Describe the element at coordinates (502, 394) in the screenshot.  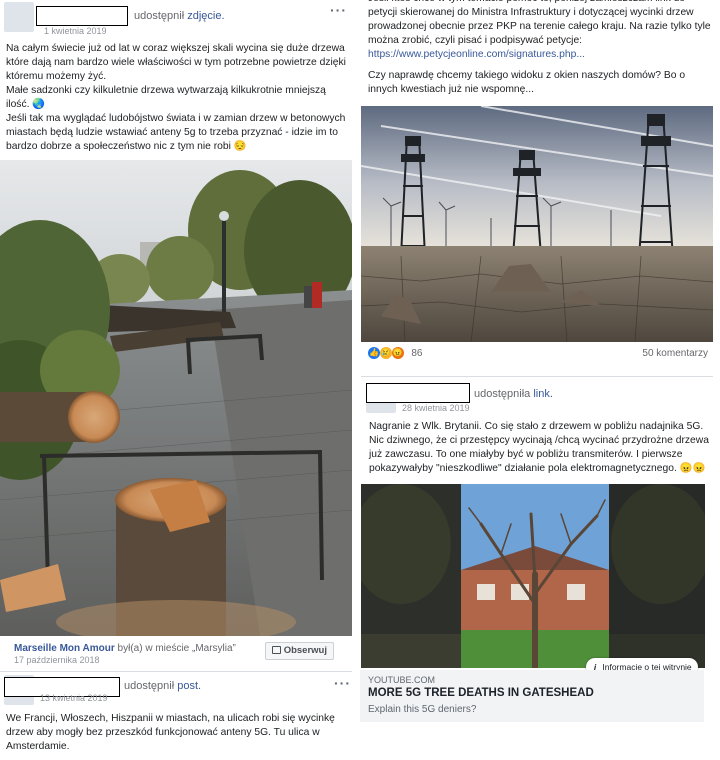
I see `action-text: udostępniła` at that location.